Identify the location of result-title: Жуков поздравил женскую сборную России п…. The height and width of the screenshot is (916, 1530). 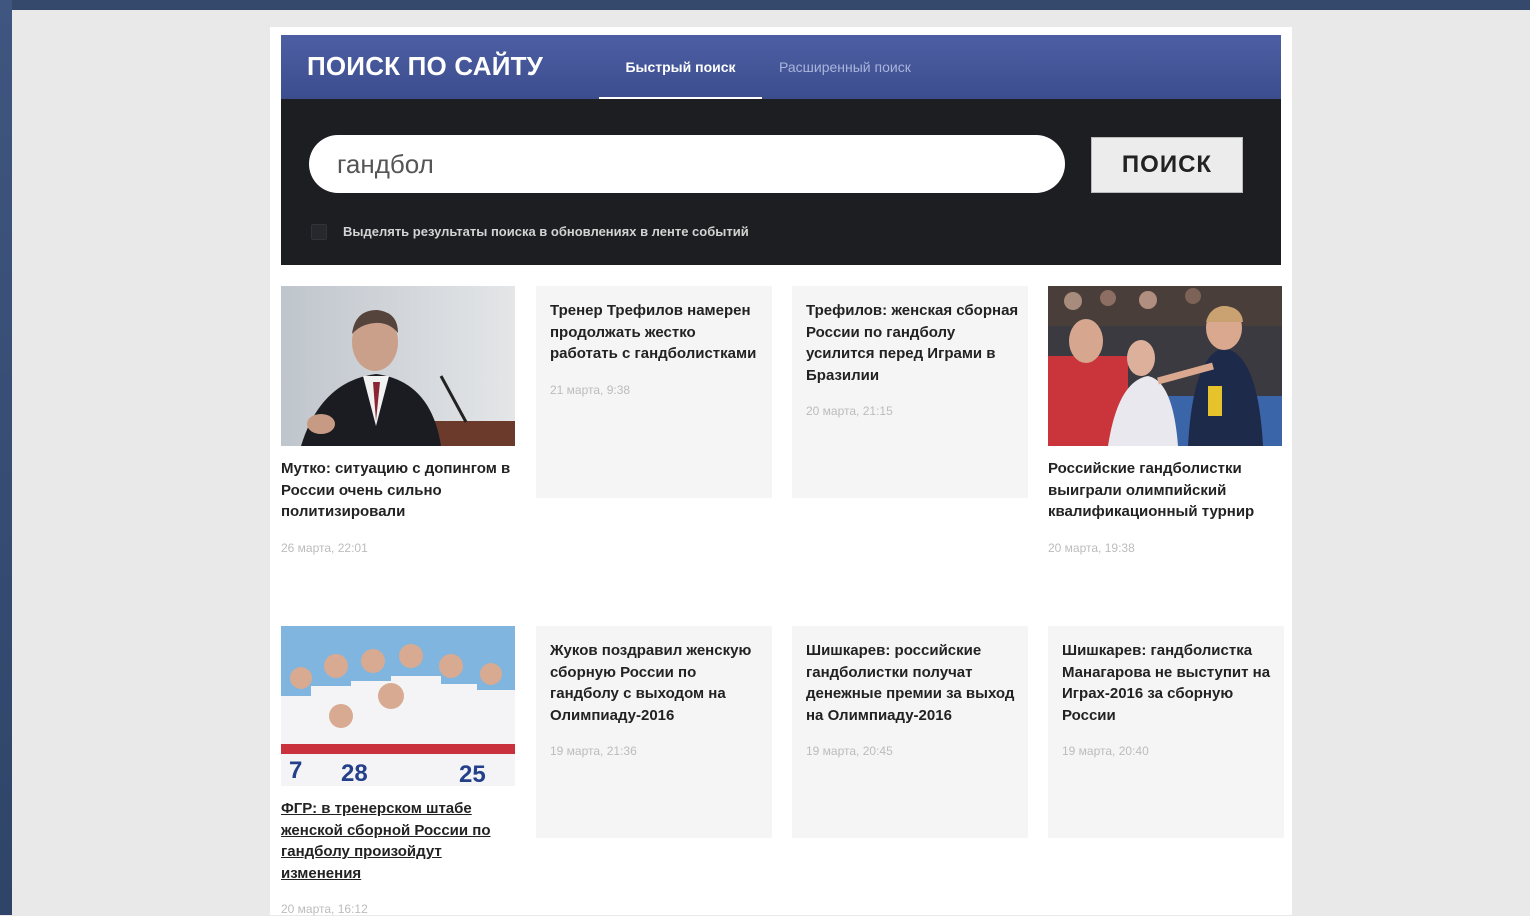
(657, 683).